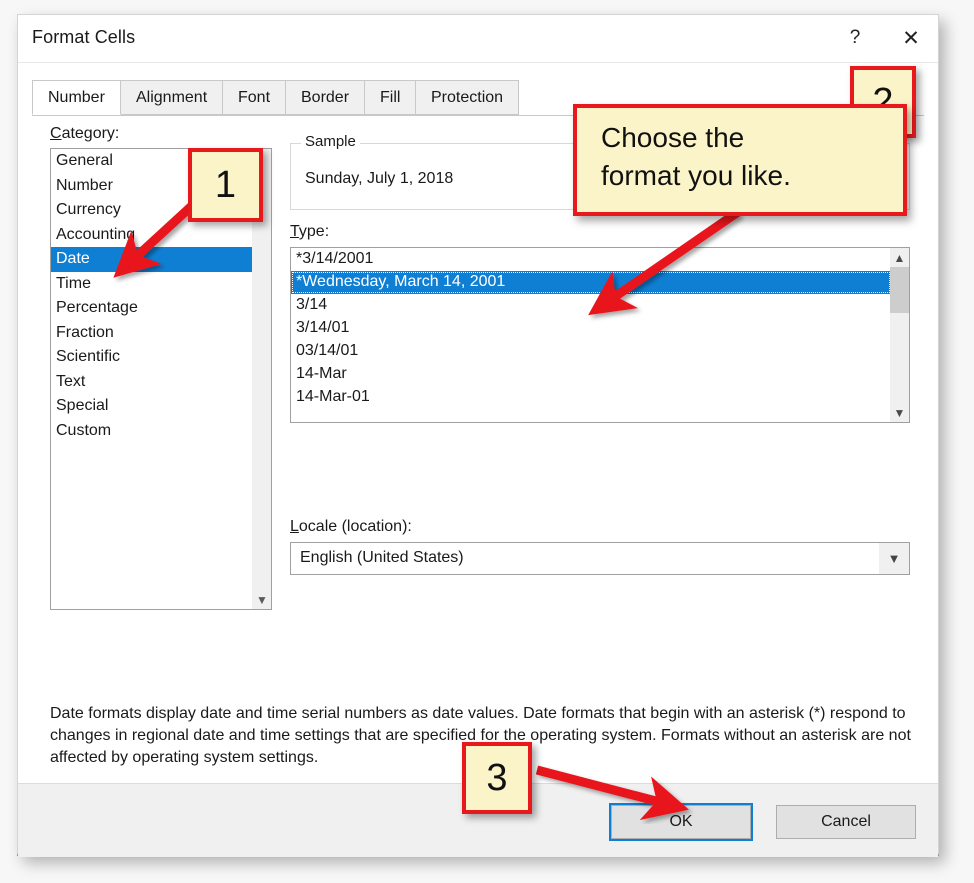  I want to click on tab-strip: Number Alignment Font Border Fill Protection, so click(478, 98).